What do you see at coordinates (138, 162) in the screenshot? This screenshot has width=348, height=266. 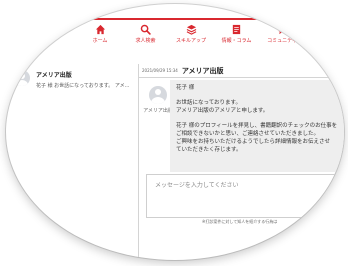 I see `column-divider` at bounding box center [138, 162].